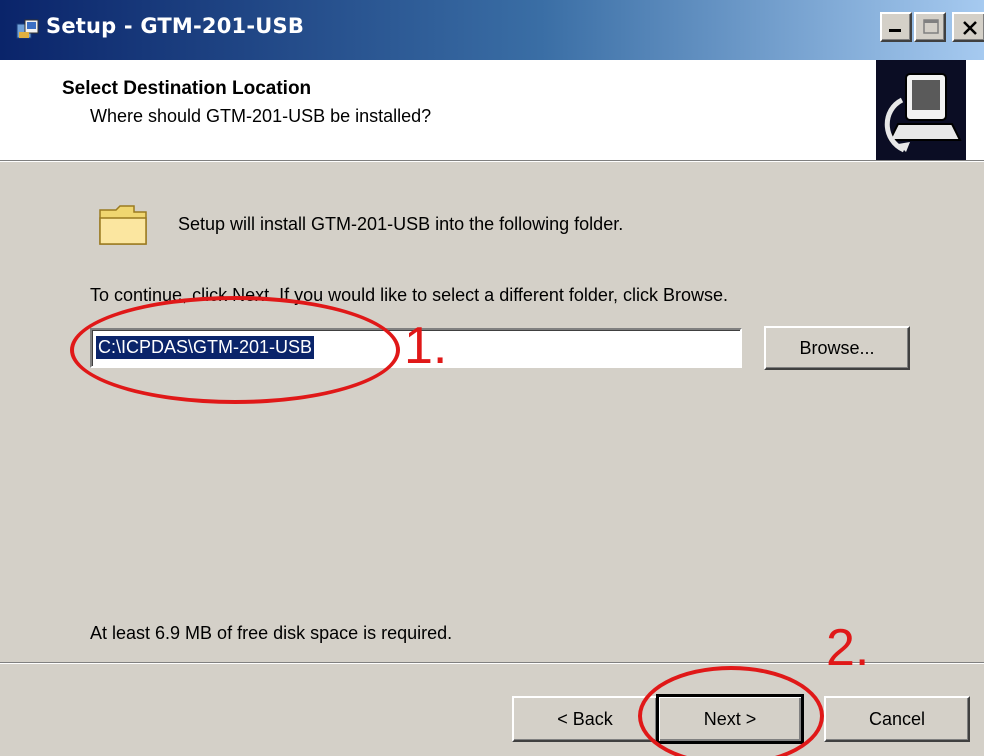 This screenshot has width=984, height=756. Describe the element at coordinates (923, 113) in the screenshot. I see `computer-install-icon` at that location.